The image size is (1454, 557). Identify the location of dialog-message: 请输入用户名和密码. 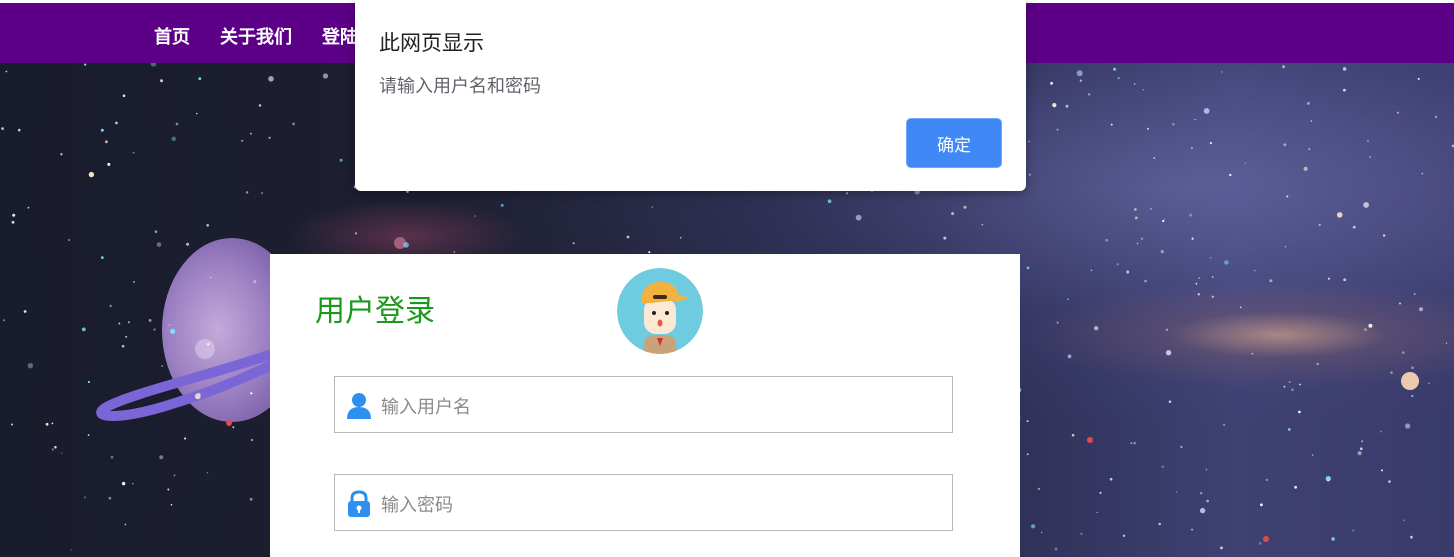
(460, 86).